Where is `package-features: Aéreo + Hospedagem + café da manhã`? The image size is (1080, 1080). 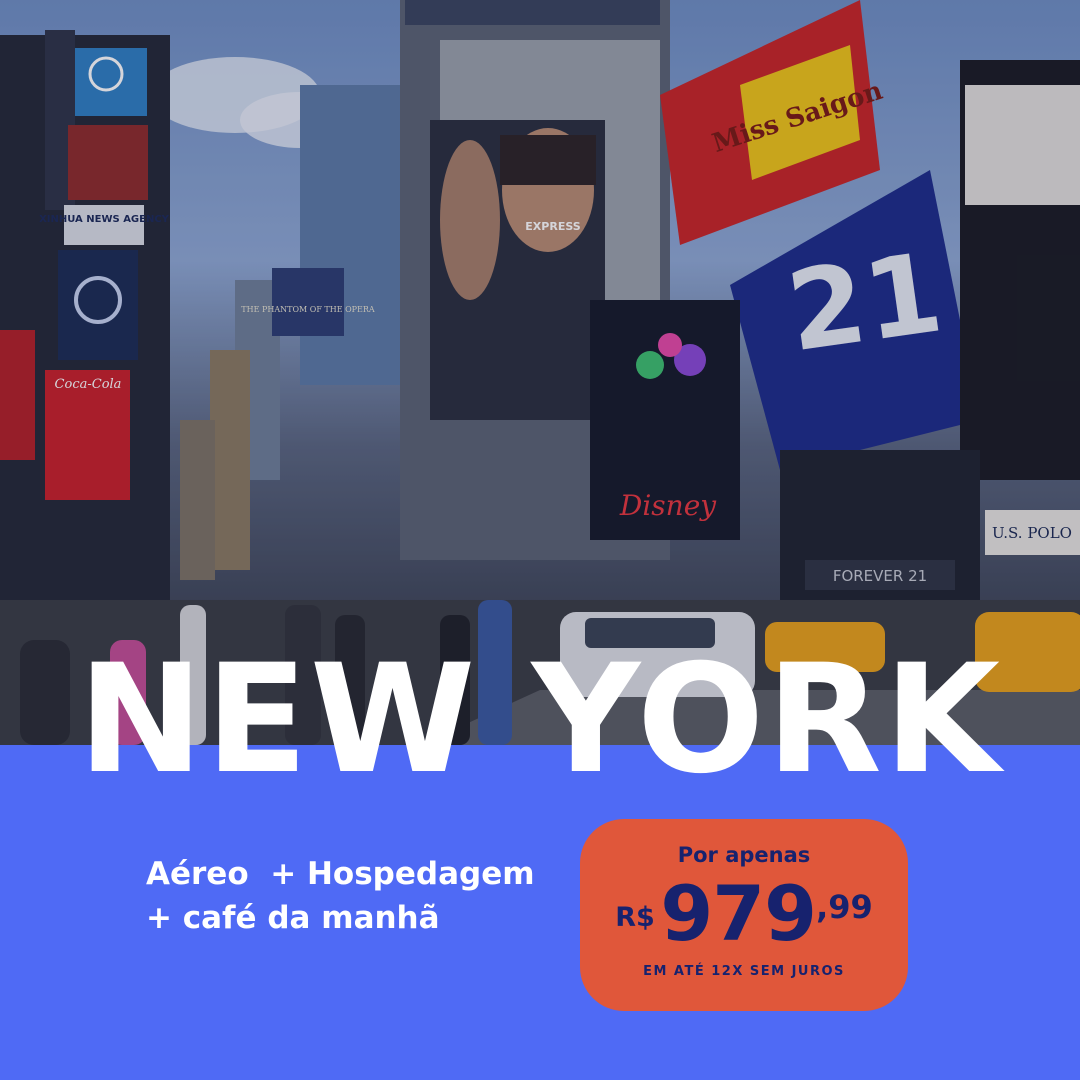 package-features: Aéreo + Hospedagem + café da manhã is located at coordinates (340, 896).